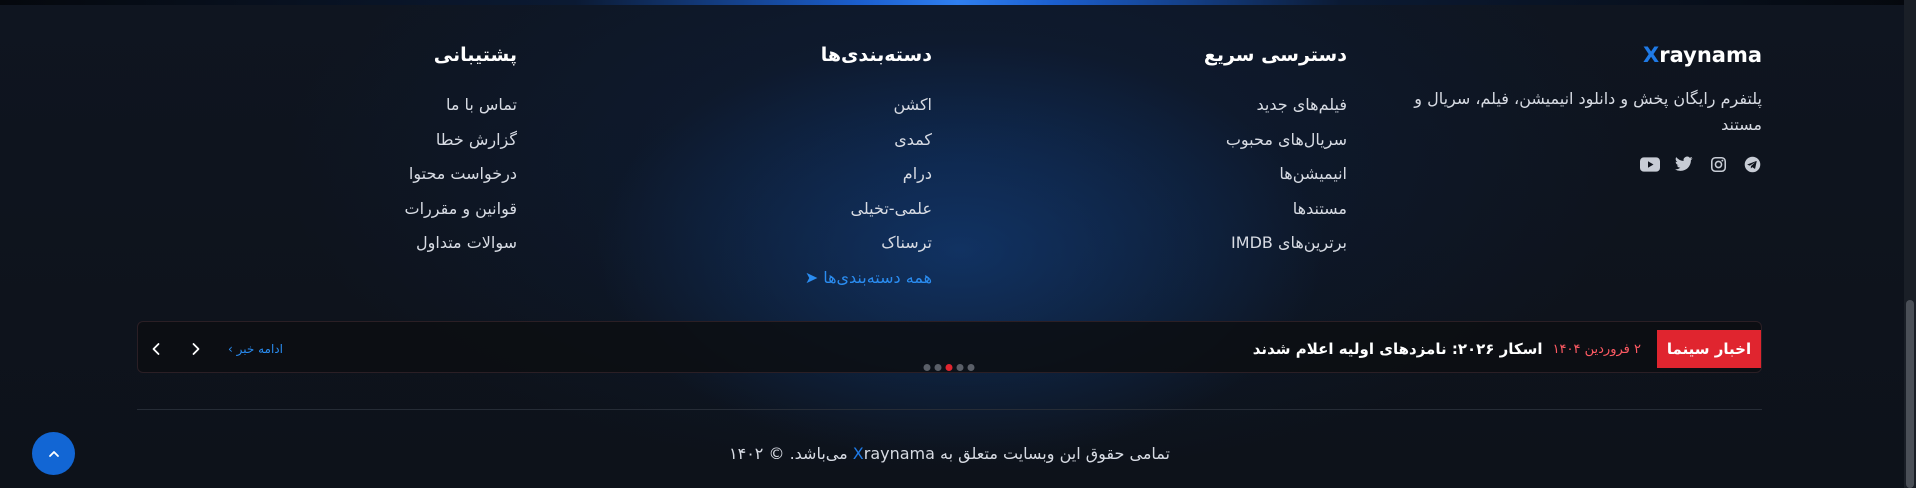  Describe the element at coordinates (1651, 55) in the screenshot. I see `logo-x: X` at that location.